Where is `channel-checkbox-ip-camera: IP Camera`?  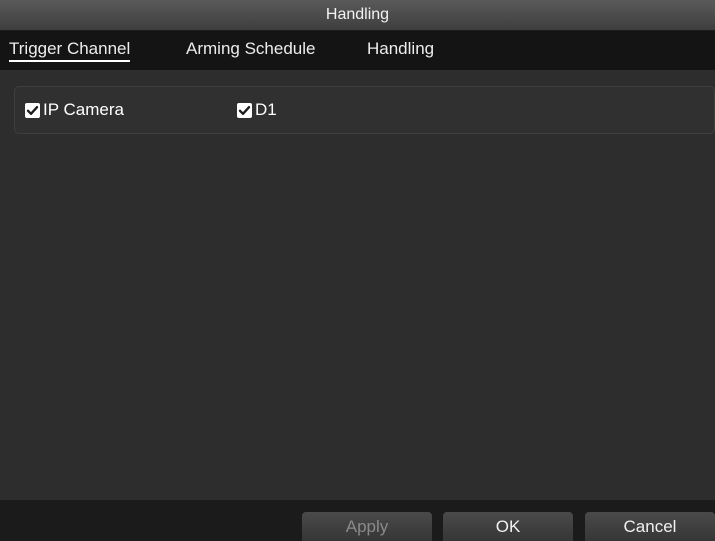
channel-checkbox-ip-camera: IP Camera is located at coordinates (74, 110).